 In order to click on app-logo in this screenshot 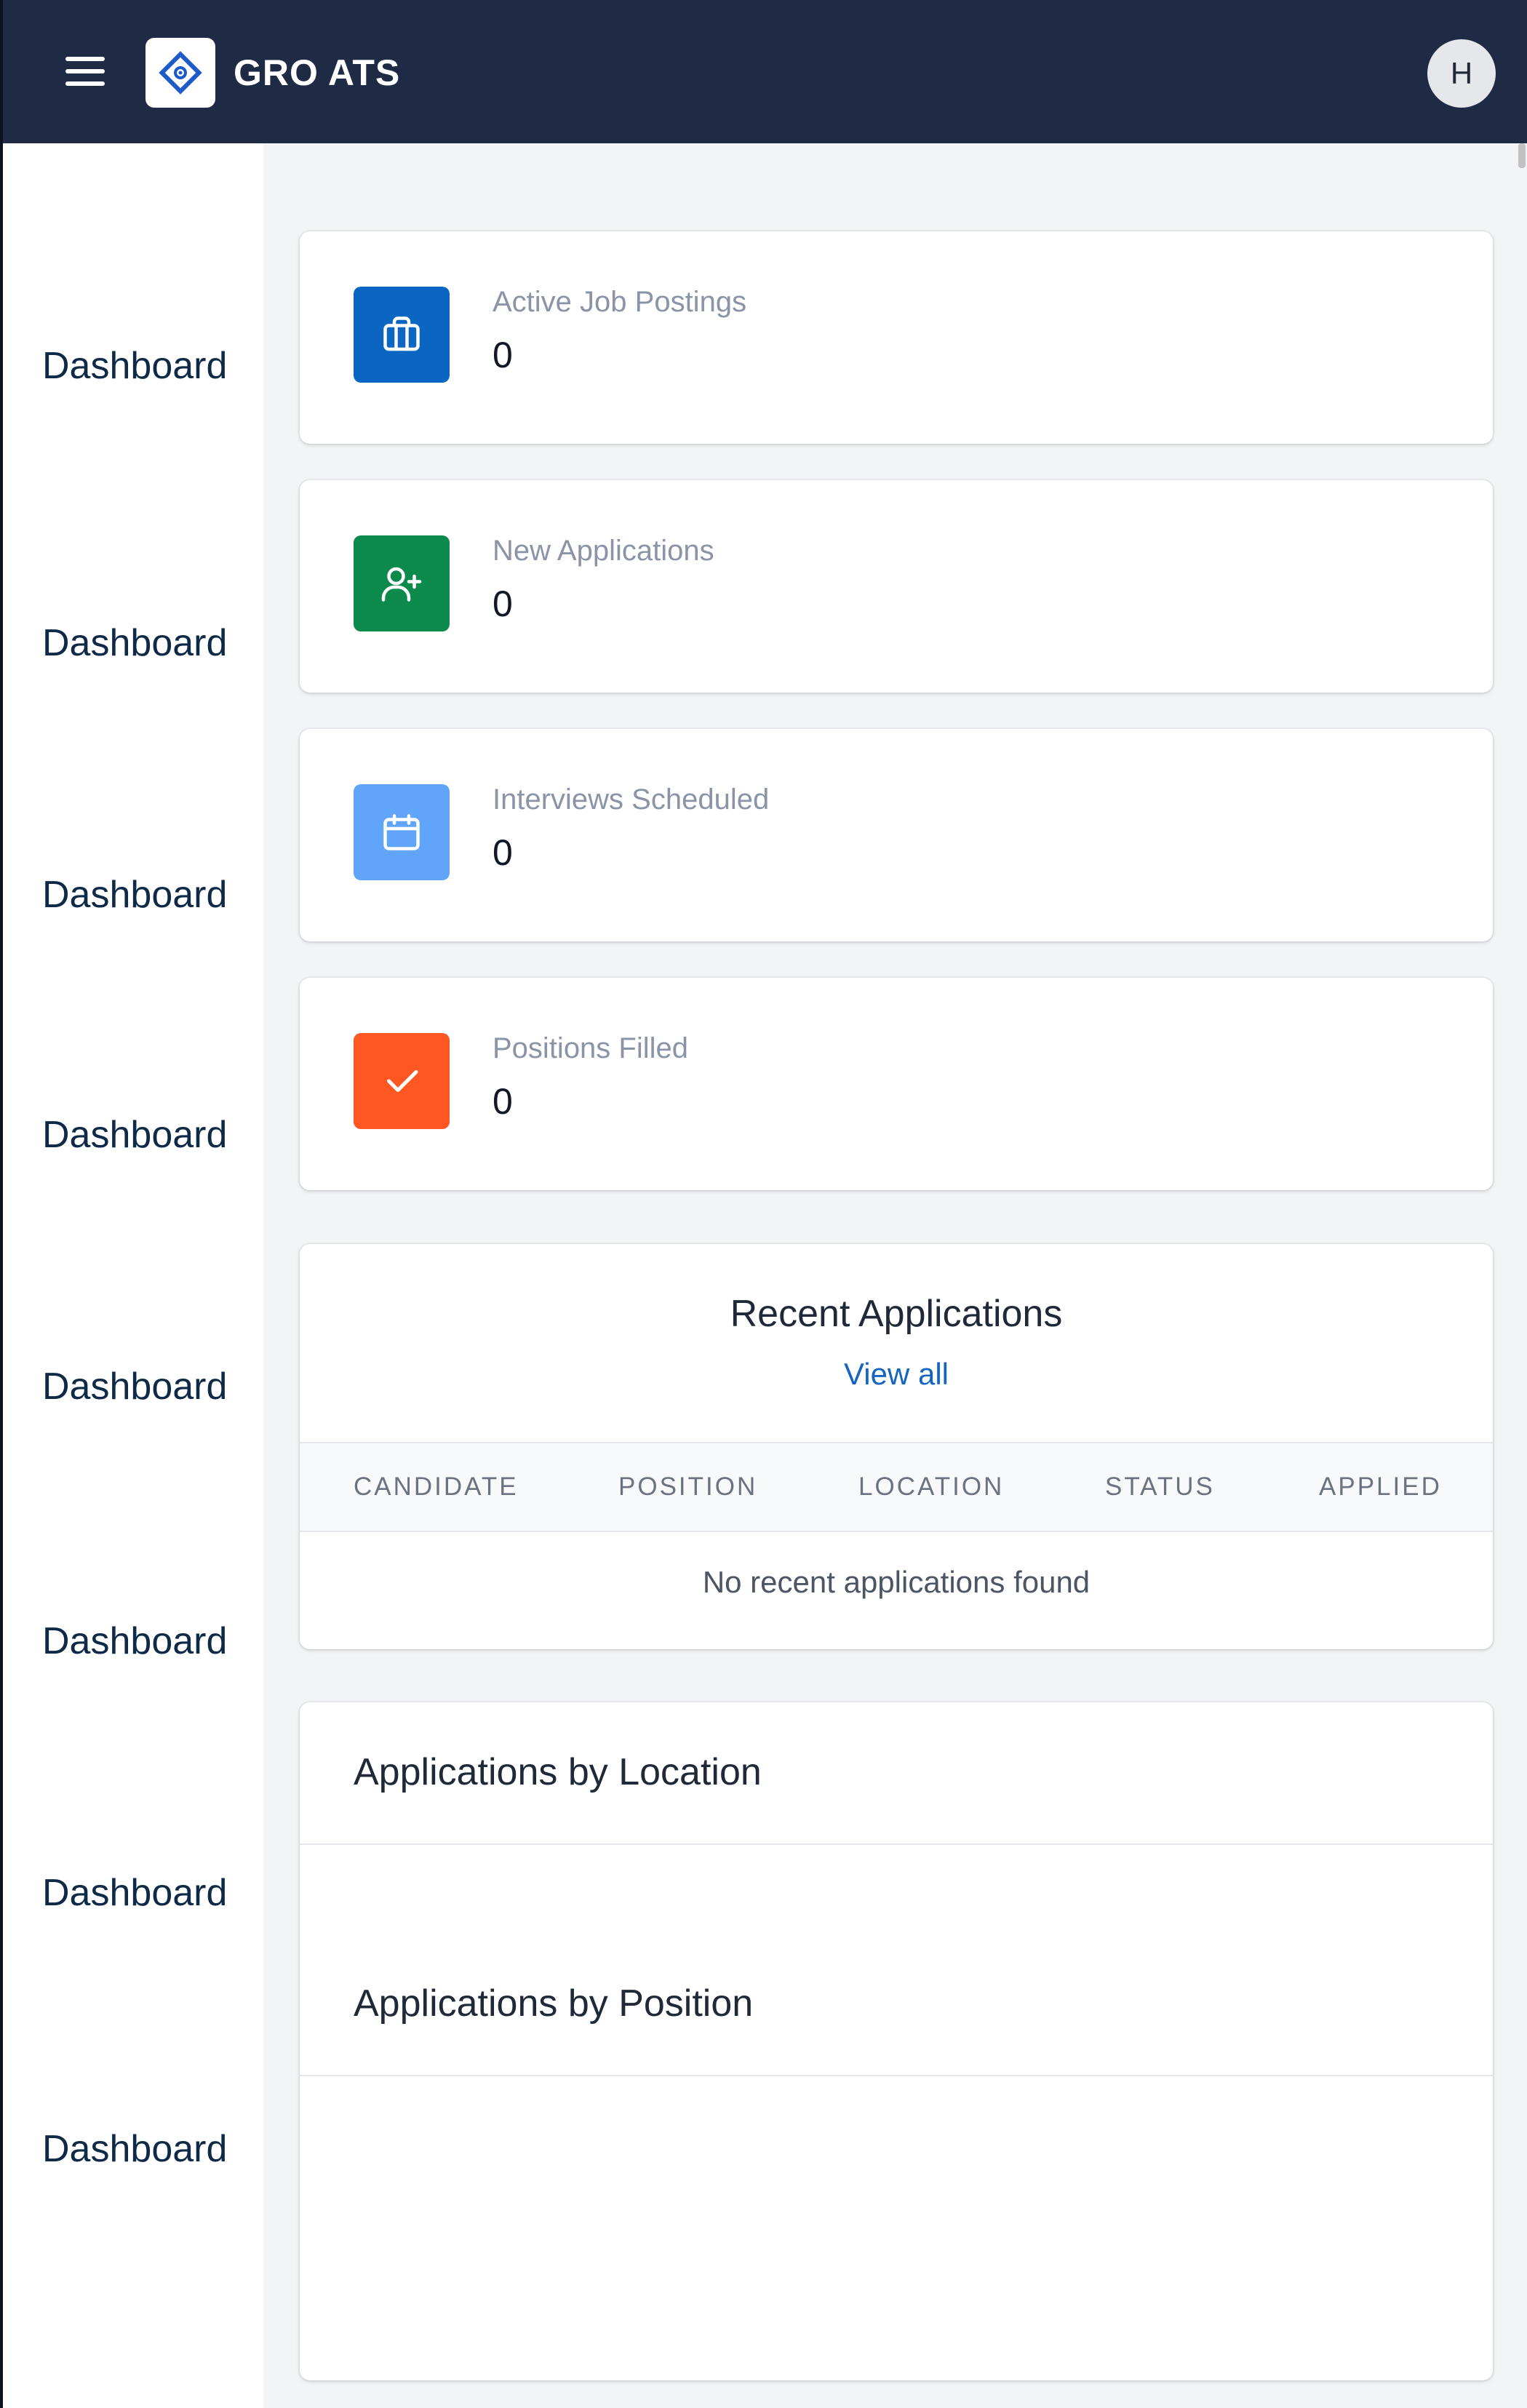, I will do `click(180, 73)`.